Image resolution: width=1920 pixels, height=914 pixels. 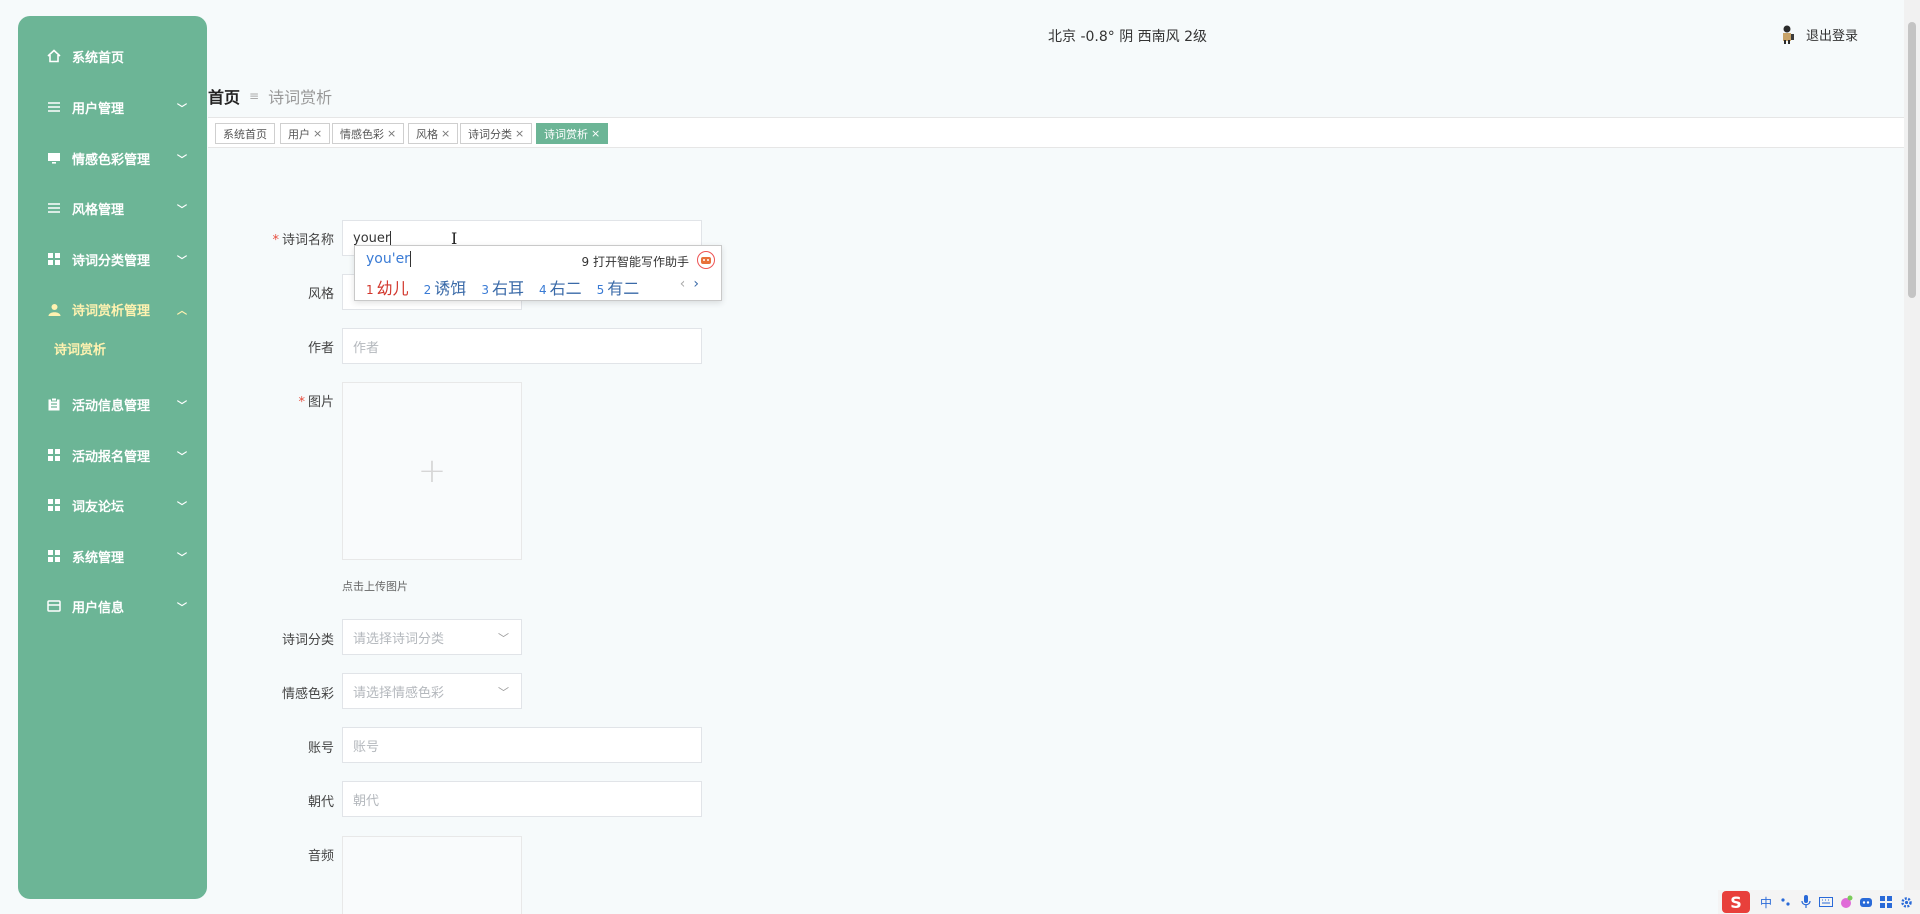 I want to click on sidebar-item-poem-appreciation: 诗词赏析管理 ︿, so click(x=112, y=309).